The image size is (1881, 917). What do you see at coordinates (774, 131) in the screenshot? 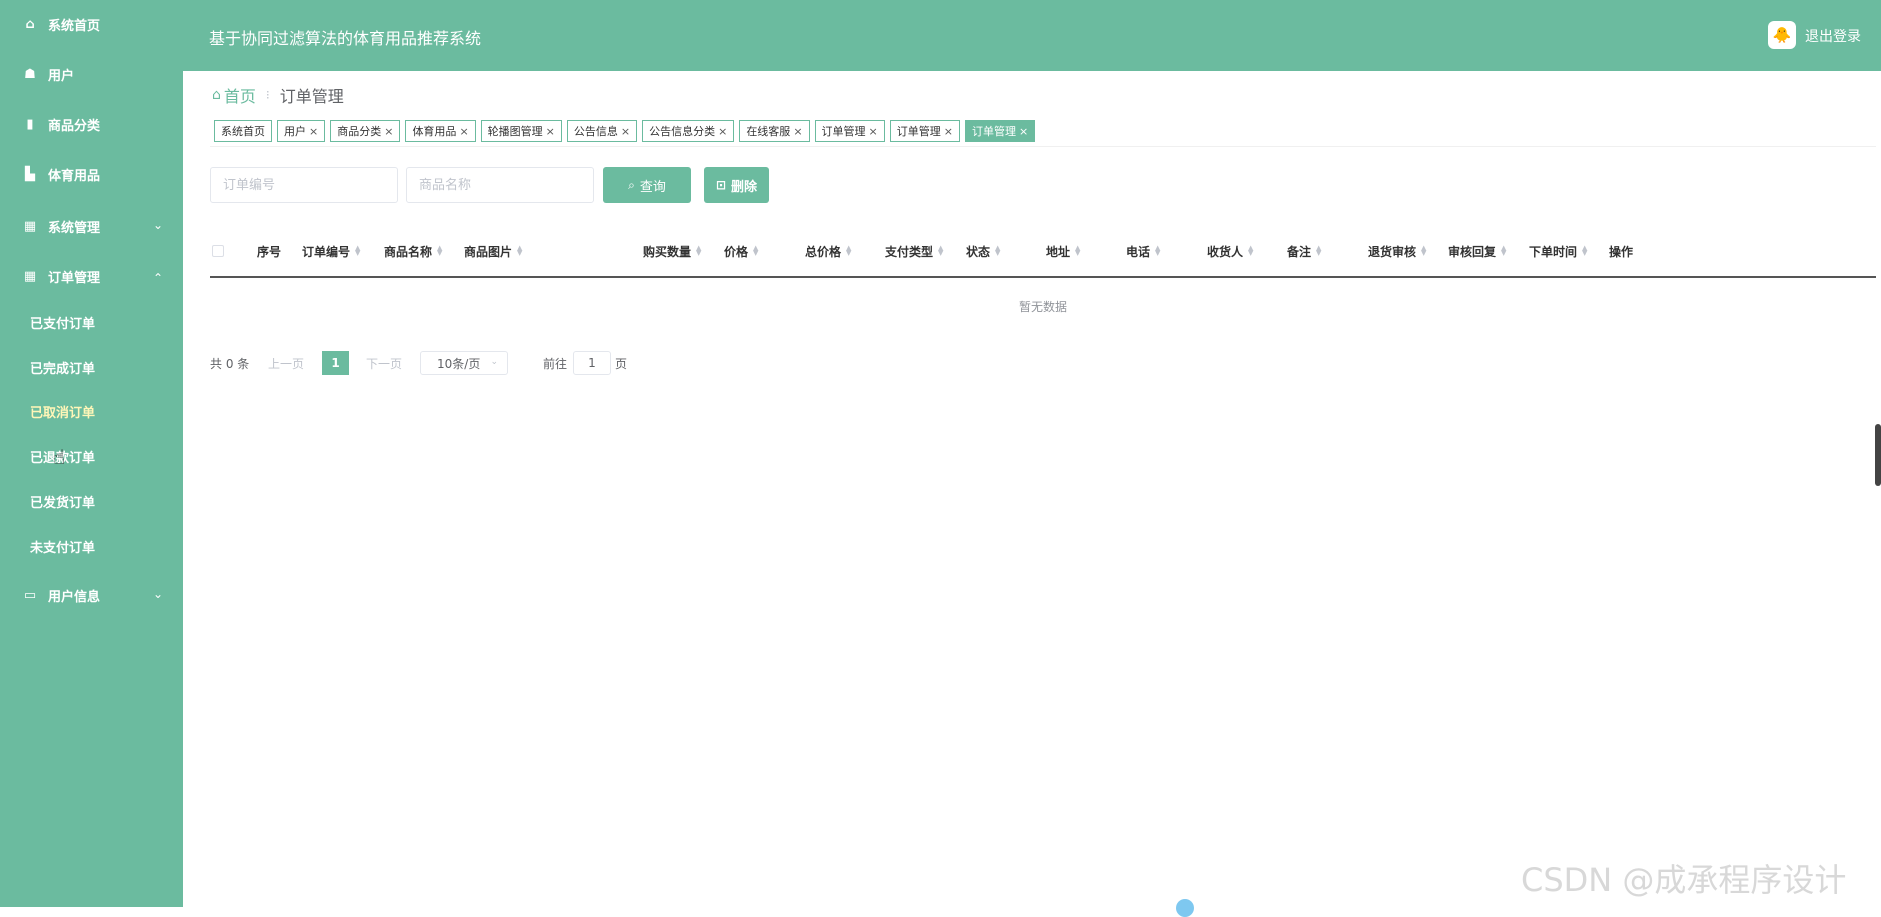
I see `tag-online-service: 在线客服 ×` at bounding box center [774, 131].